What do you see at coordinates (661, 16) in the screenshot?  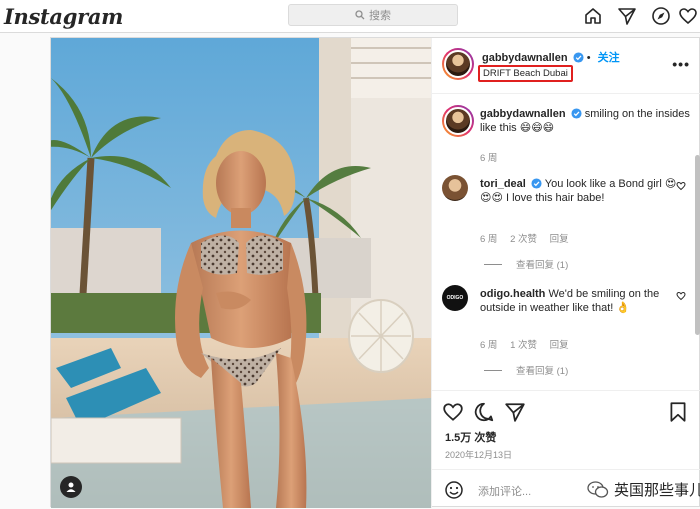 I see `explore-icon` at bounding box center [661, 16].